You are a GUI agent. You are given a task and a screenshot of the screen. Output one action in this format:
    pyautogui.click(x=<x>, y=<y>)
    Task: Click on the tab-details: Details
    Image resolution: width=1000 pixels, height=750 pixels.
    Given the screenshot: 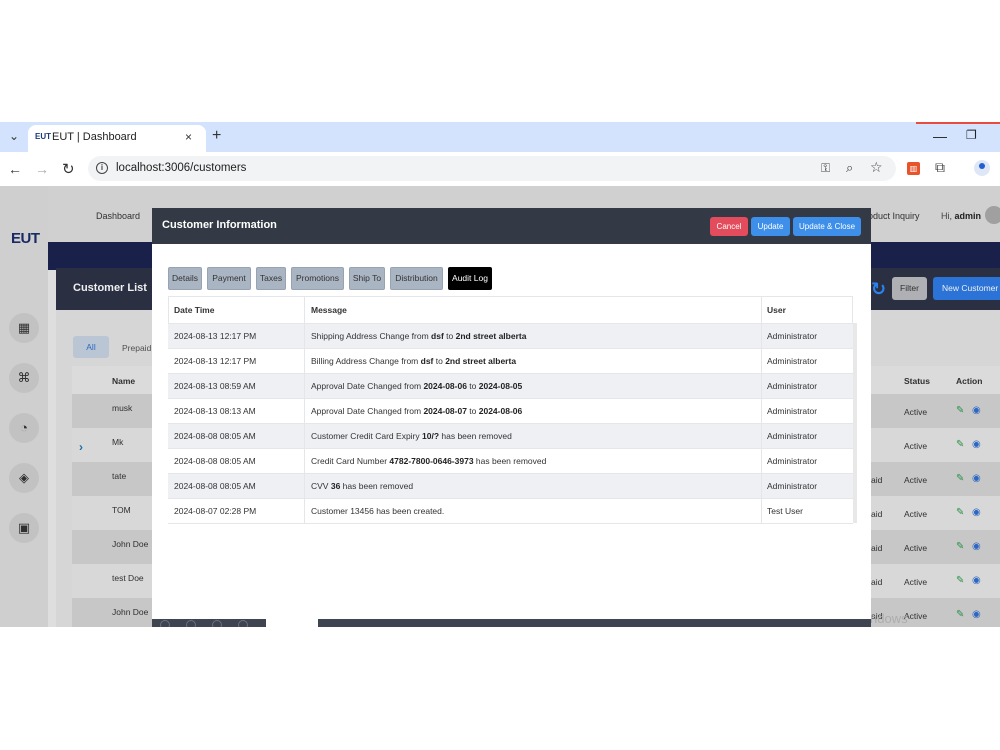 What is the action you would take?
    pyautogui.click(x=185, y=278)
    